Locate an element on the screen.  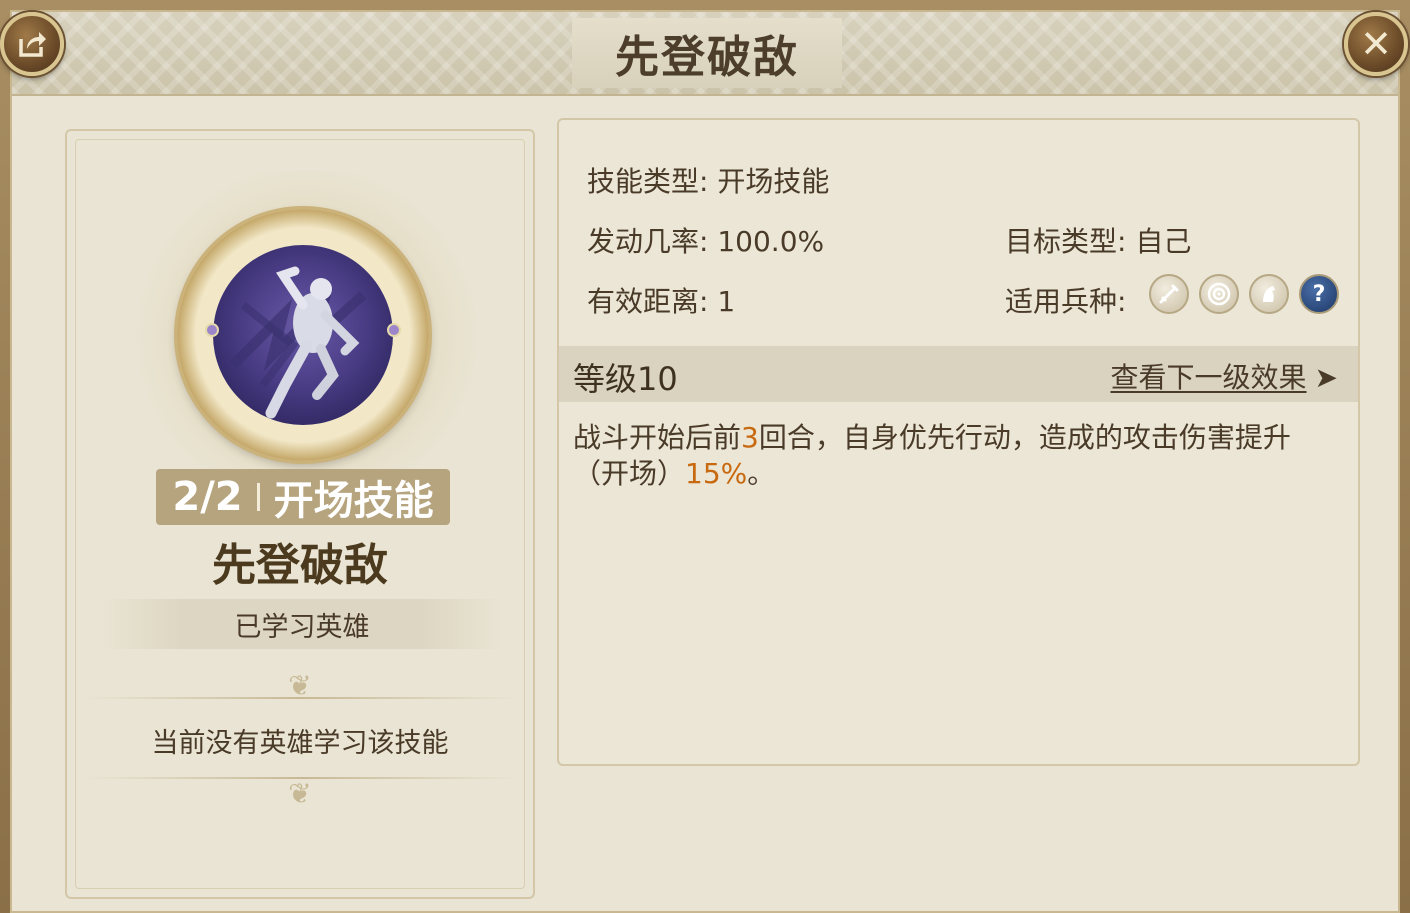
level-bar: 等级10 查看下一级效果 ➤ is located at coordinates (958, 374).